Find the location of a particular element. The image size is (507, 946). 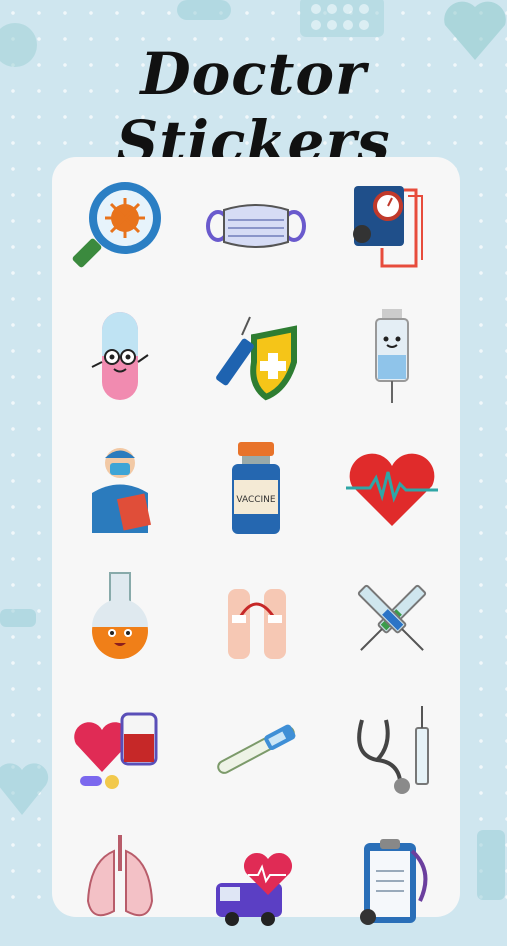

vaccine-bottle-icon: VACCINE is located at coordinates (256, 487).